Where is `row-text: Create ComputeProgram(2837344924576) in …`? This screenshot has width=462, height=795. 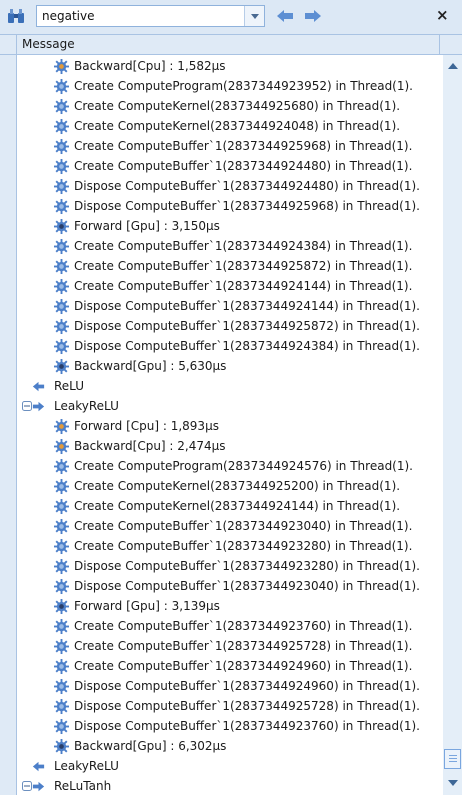 row-text: Create ComputeProgram(2837344924576) in … is located at coordinates (243, 466).